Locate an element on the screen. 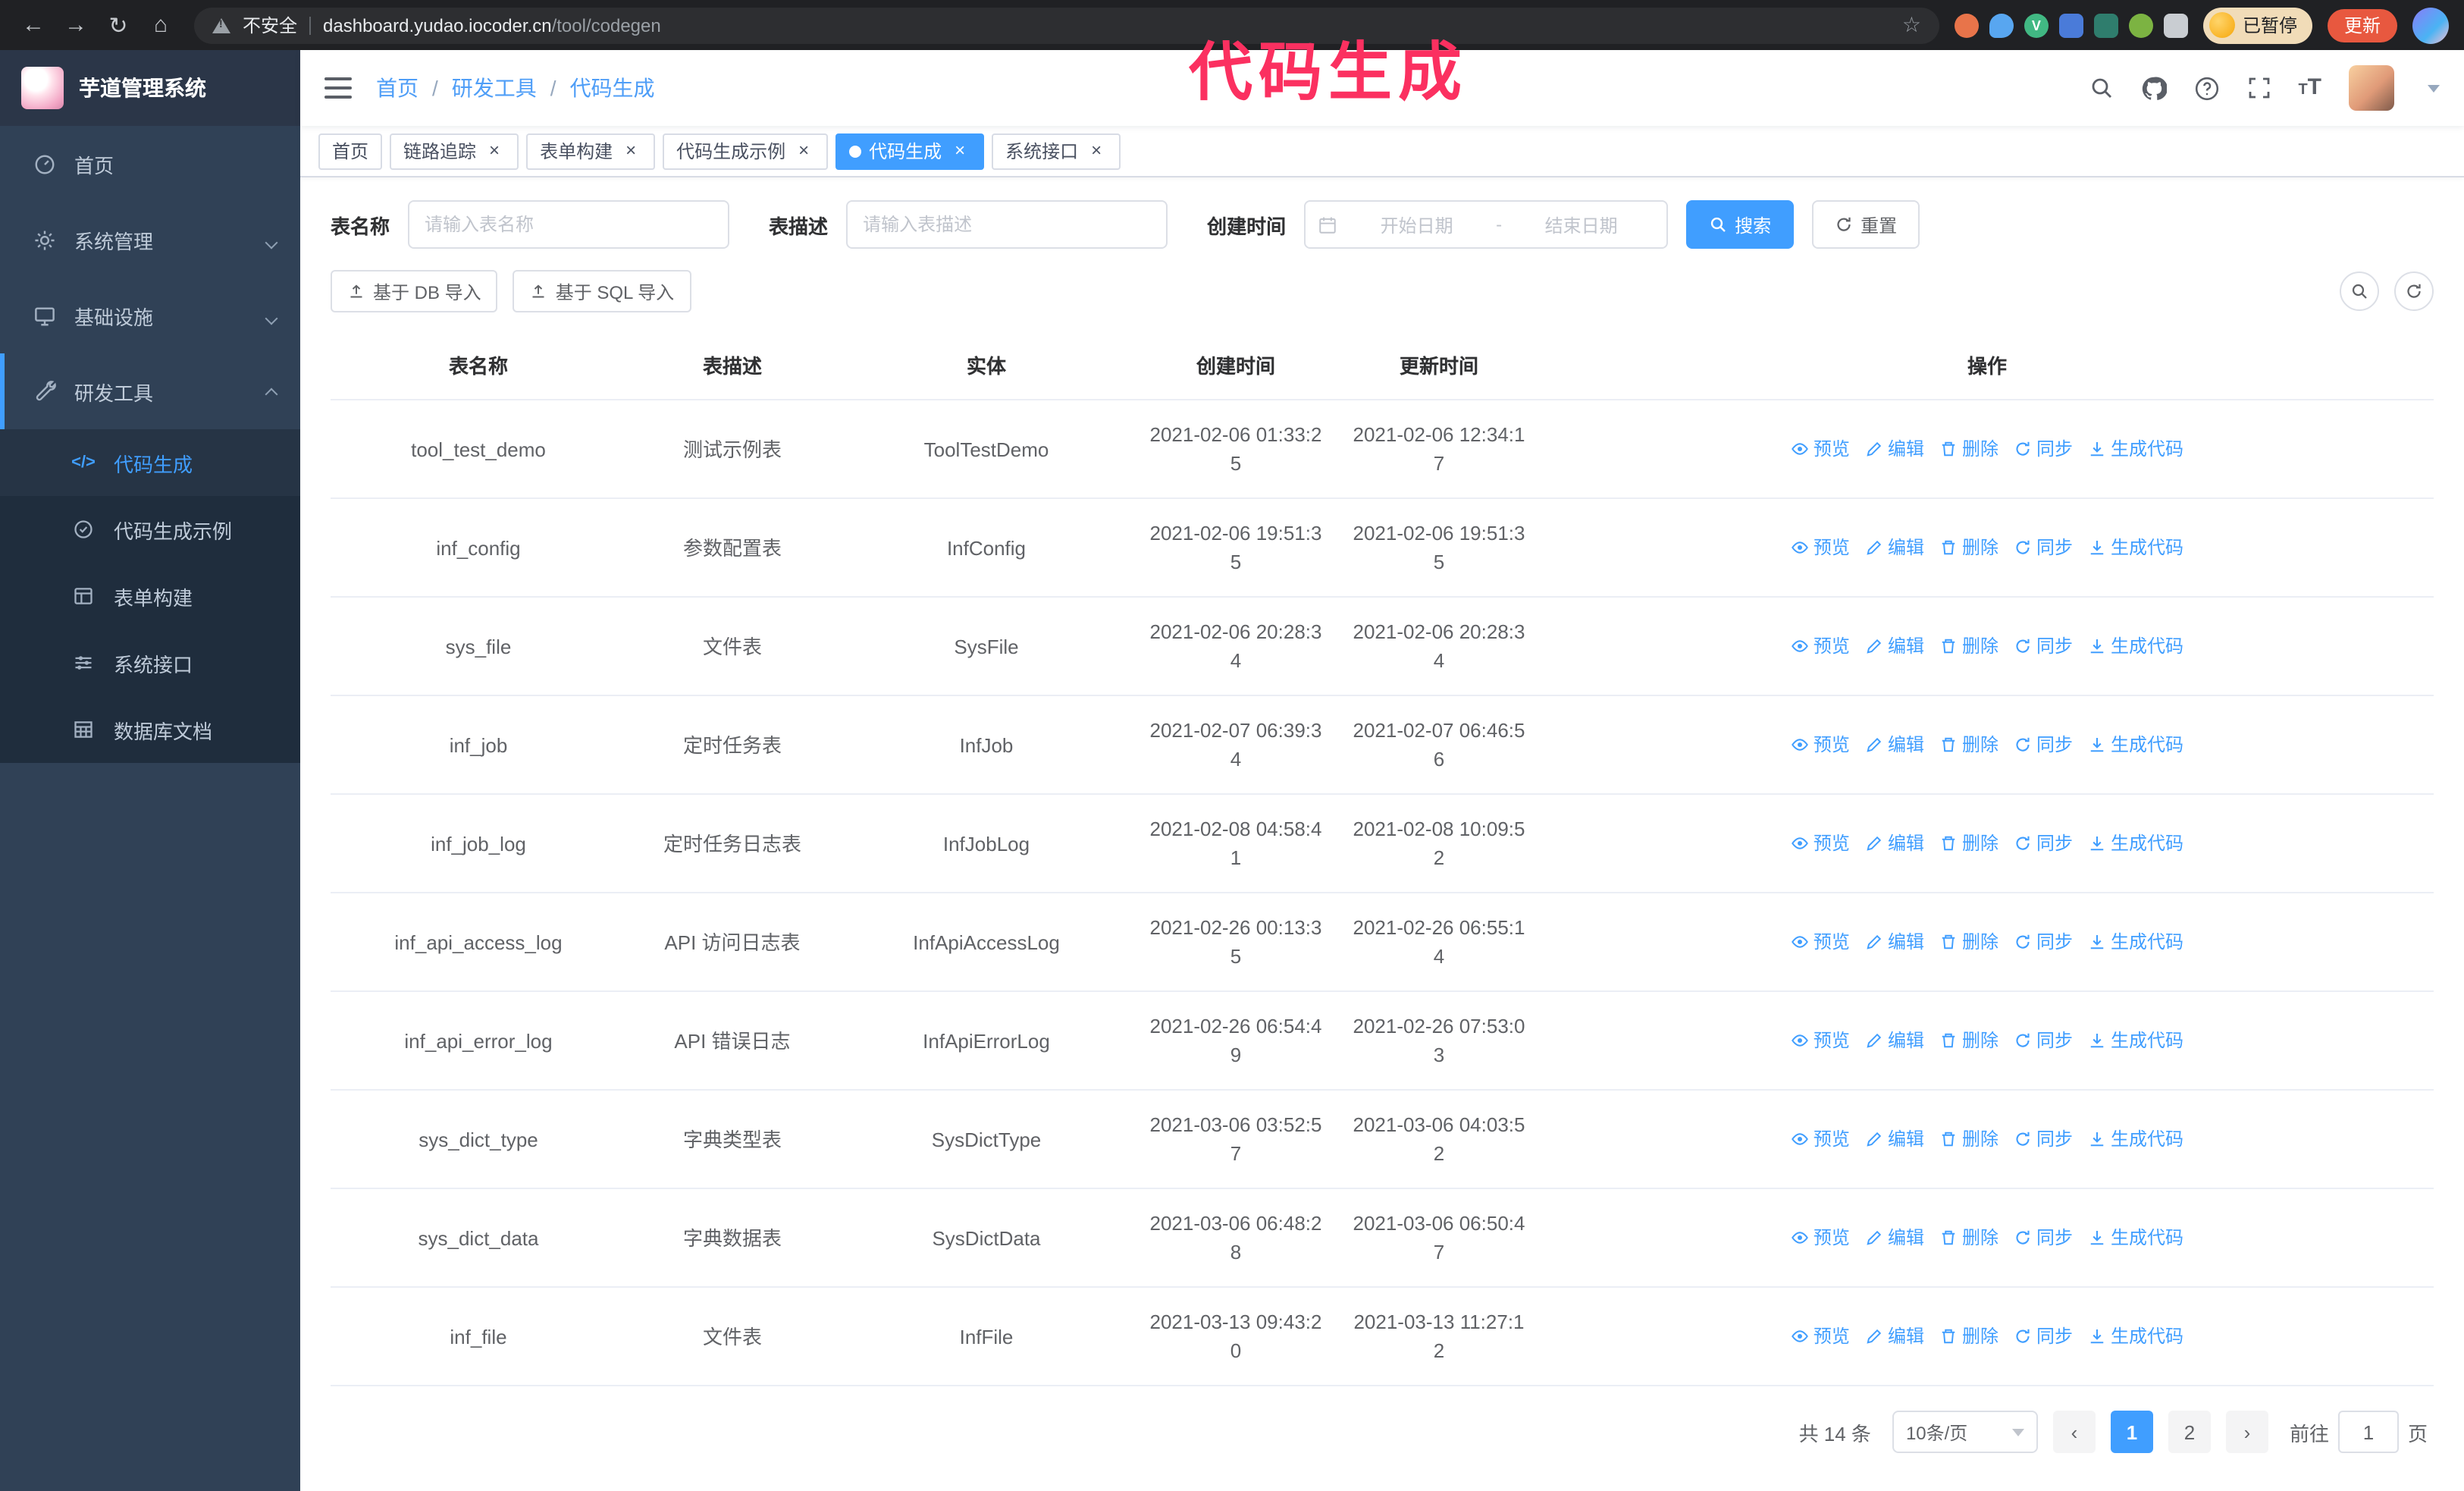 The image size is (2464, 1491). toggle-search-button is located at coordinates (2360, 291).